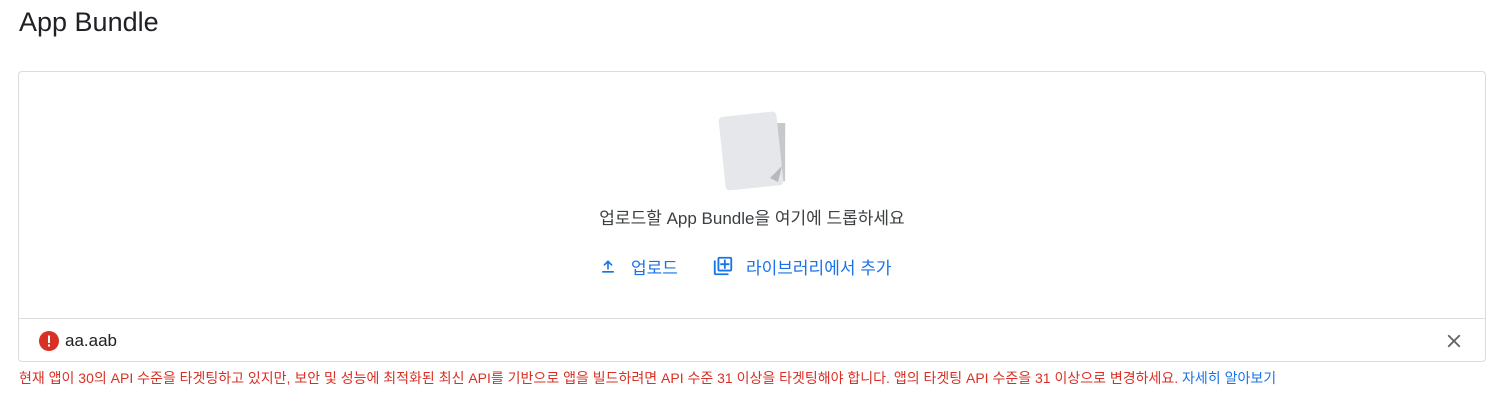 The image size is (1501, 401). What do you see at coordinates (1454, 341) in the screenshot?
I see `close-icon` at bounding box center [1454, 341].